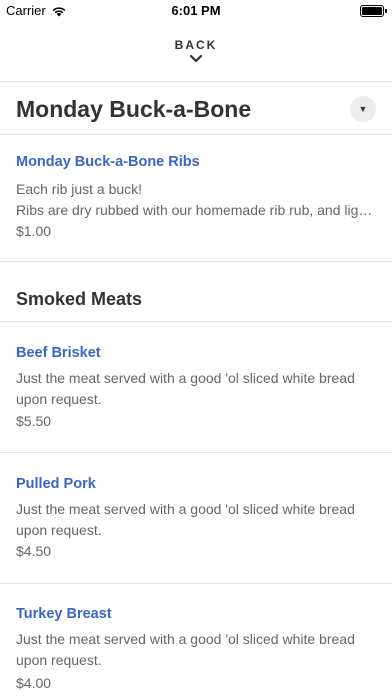 This screenshot has height=696, width=392. I want to click on item-name: Beef Brisket, so click(58, 353).